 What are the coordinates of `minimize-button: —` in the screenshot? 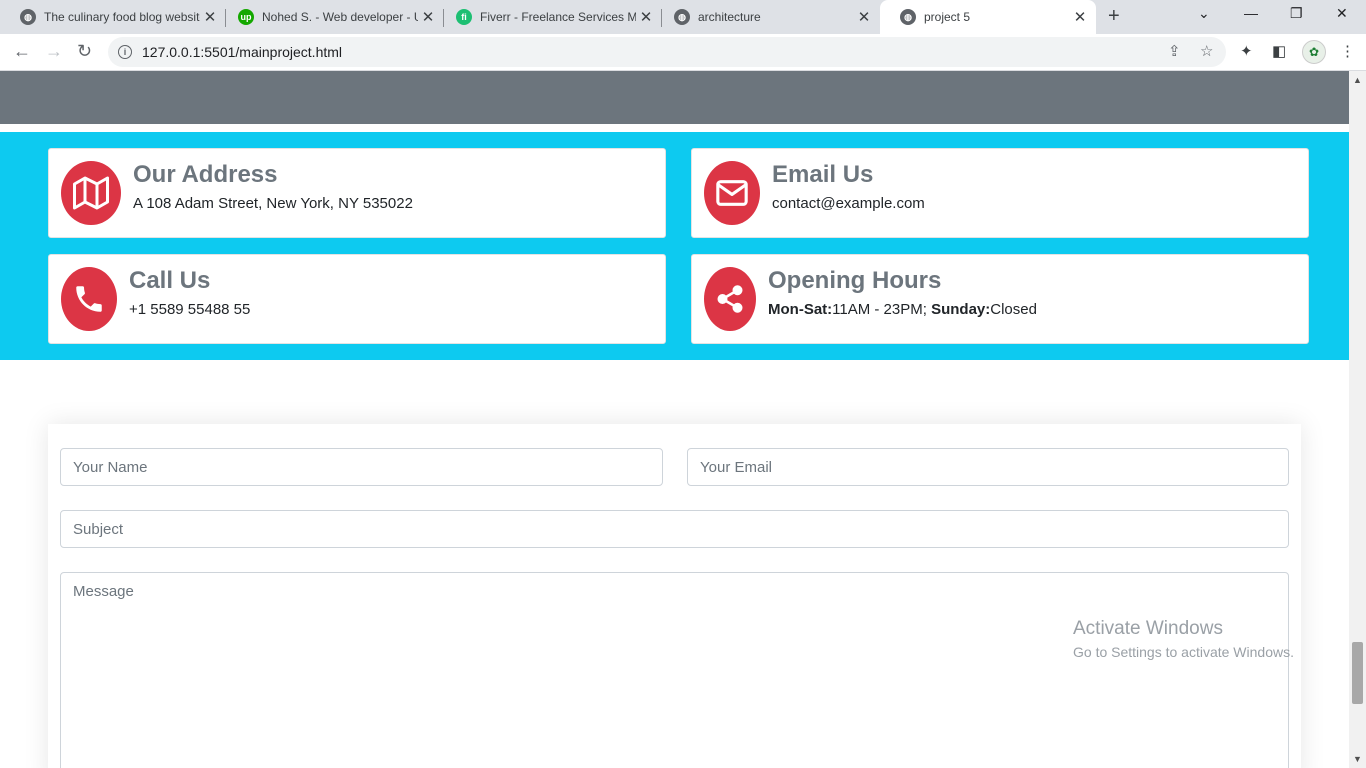 It's located at (1251, 13).